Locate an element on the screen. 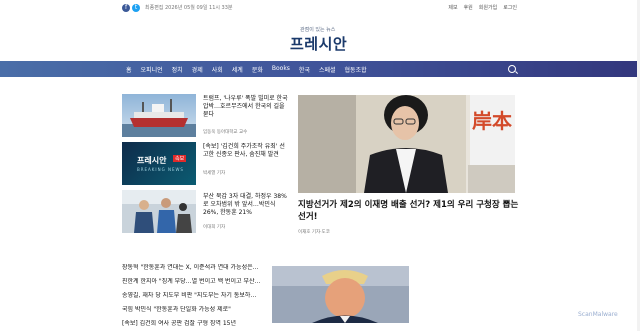 The width and height of the screenshot is (640, 334). nav-special: 스페셜 is located at coordinates (327, 69).